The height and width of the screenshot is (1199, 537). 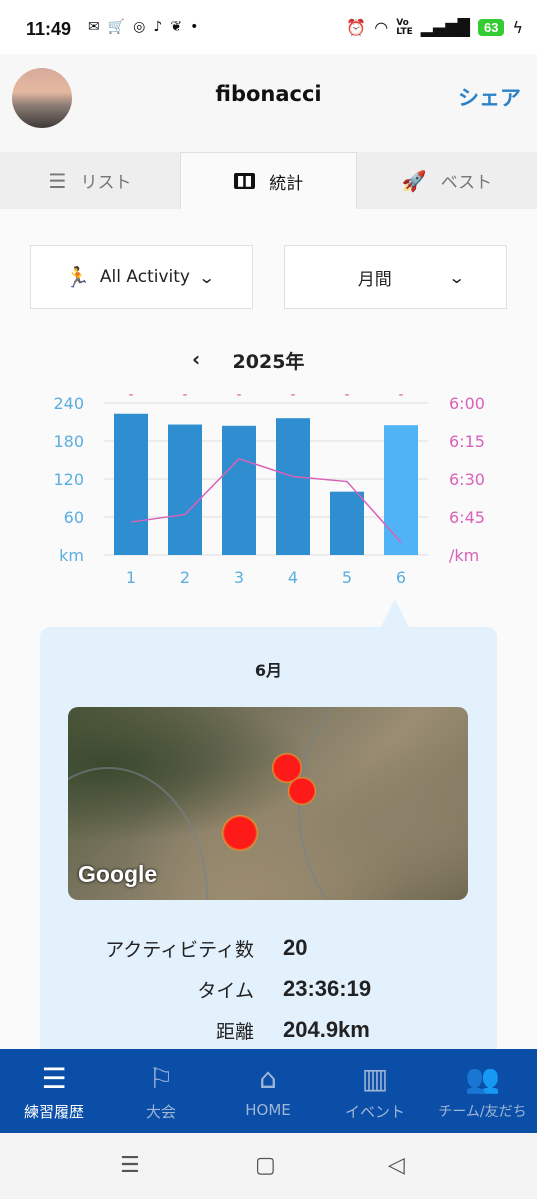 What do you see at coordinates (268, 1035) in the screenshot?
I see `stat-row: 距離 204.9km` at bounding box center [268, 1035].